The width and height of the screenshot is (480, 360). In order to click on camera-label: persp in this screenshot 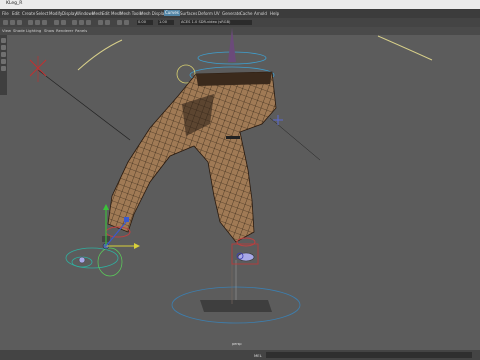, I will do `click(237, 344)`.